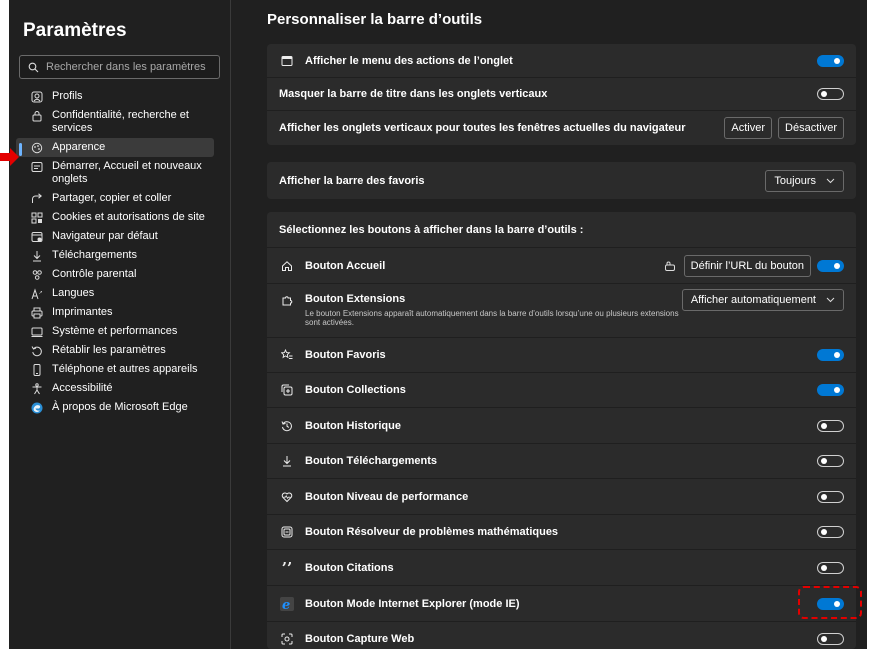 This screenshot has height=649, width=876. Describe the element at coordinates (37, 217) in the screenshot. I see `cookies-icon` at that location.